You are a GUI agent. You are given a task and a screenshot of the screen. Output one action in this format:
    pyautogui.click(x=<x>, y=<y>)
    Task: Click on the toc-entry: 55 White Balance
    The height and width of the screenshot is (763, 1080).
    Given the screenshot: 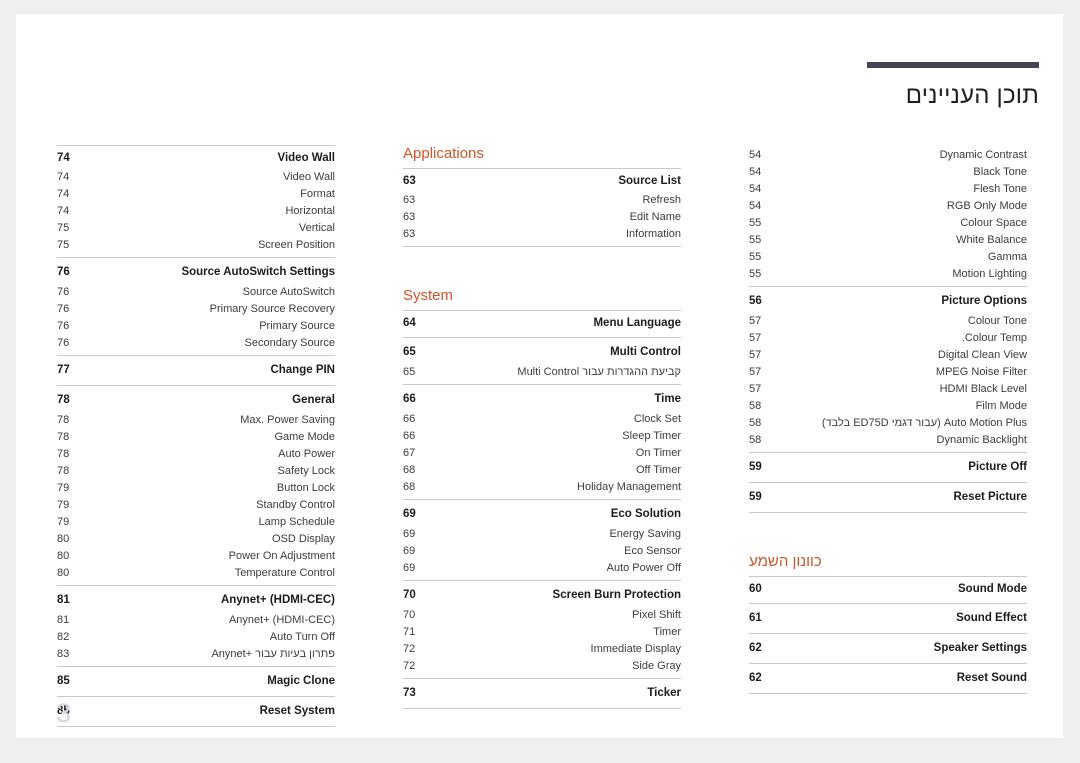 What is the action you would take?
    pyautogui.click(x=888, y=240)
    